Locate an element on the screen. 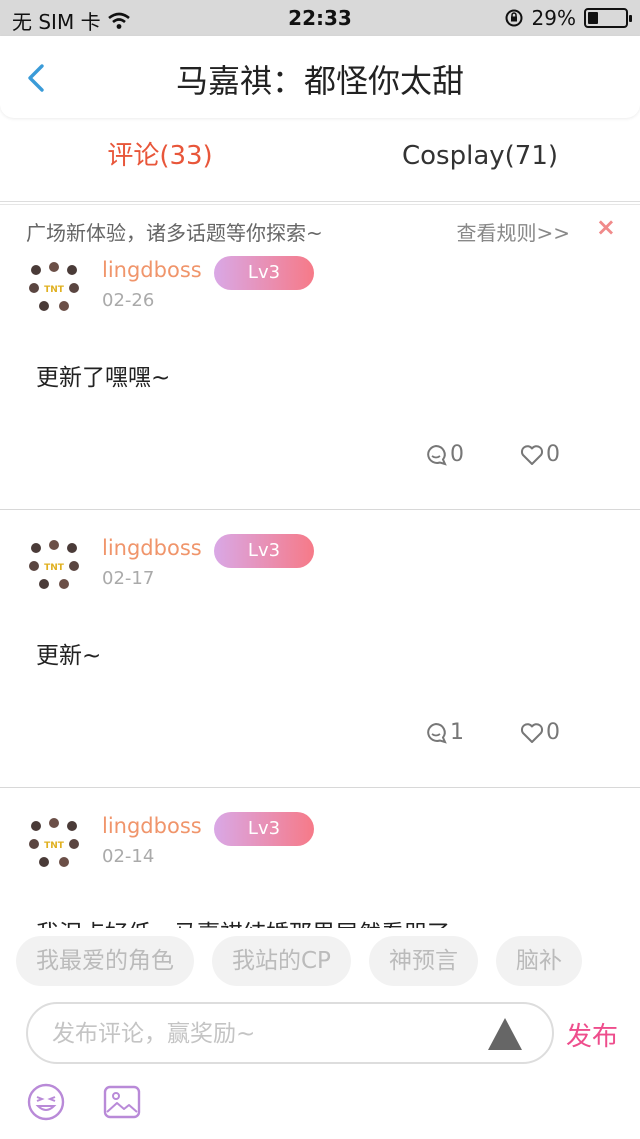  orientation-lock-icon is located at coordinates (514, 18).